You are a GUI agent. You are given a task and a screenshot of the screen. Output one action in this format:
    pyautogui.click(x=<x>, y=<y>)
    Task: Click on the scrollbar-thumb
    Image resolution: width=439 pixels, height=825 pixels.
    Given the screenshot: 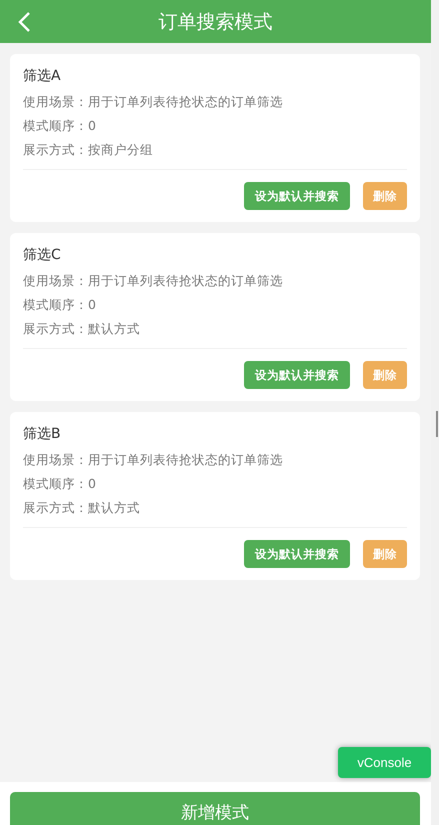 What is the action you would take?
    pyautogui.click(x=437, y=424)
    